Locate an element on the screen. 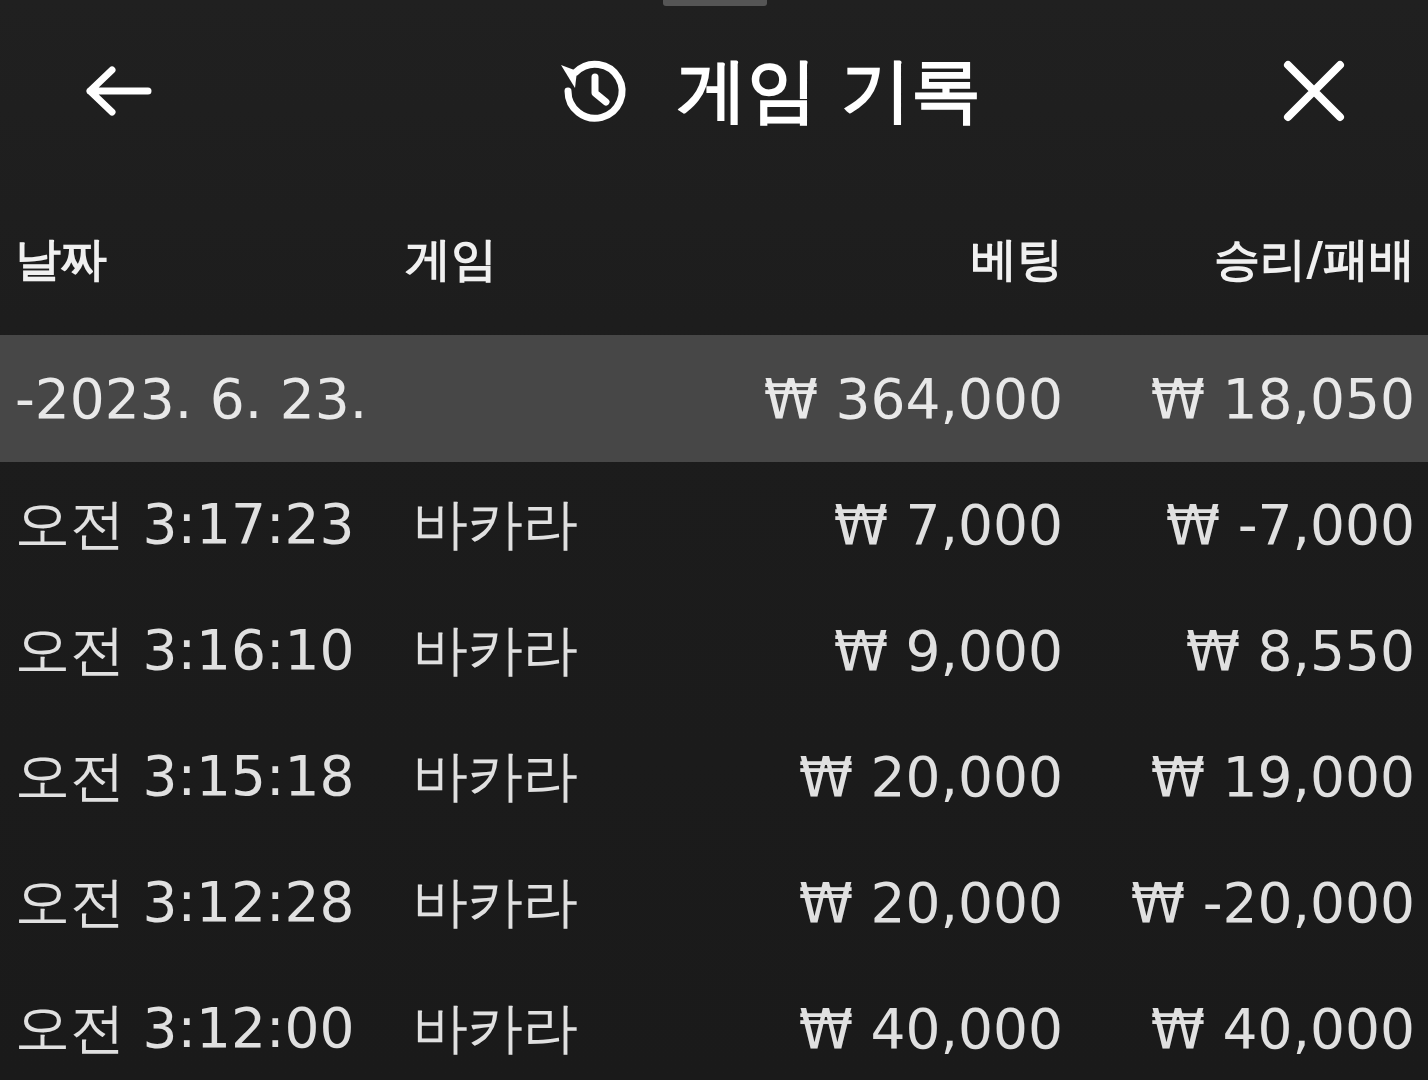 This screenshot has width=1428, height=1080. column-header: 베팅 is located at coordinates (1016, 259).